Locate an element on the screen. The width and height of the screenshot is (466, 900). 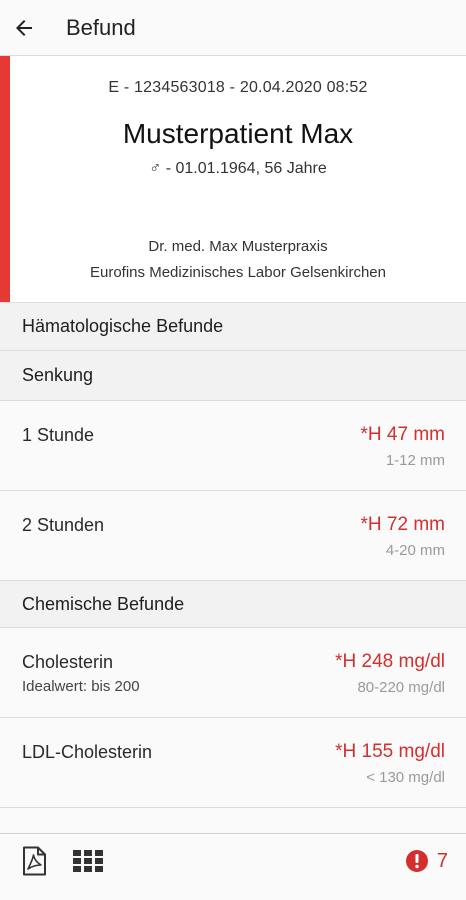
reference-range: 1-12 mm is located at coordinates (415, 460).